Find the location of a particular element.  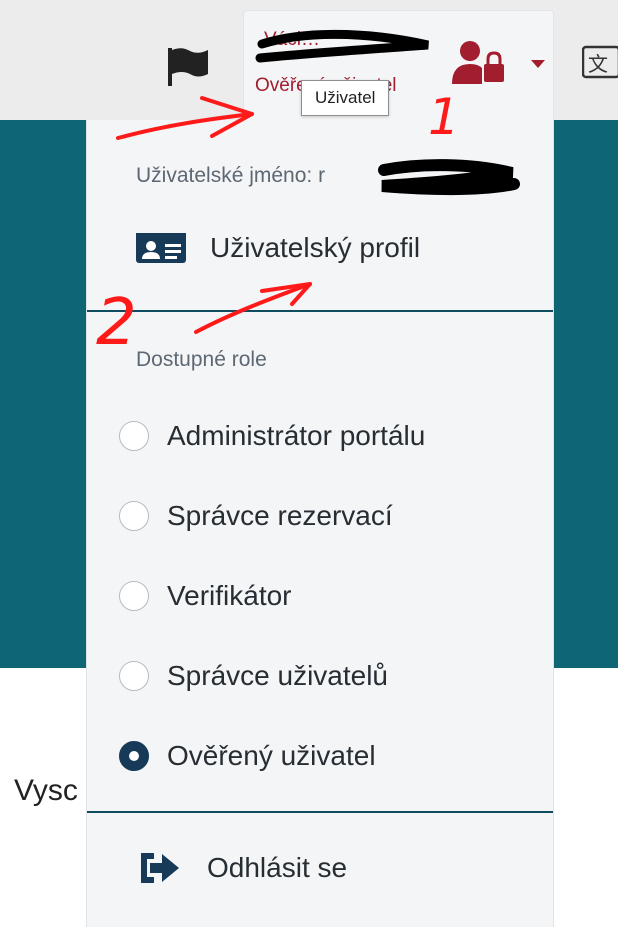

sign-out-icon is located at coordinates (160, 868).